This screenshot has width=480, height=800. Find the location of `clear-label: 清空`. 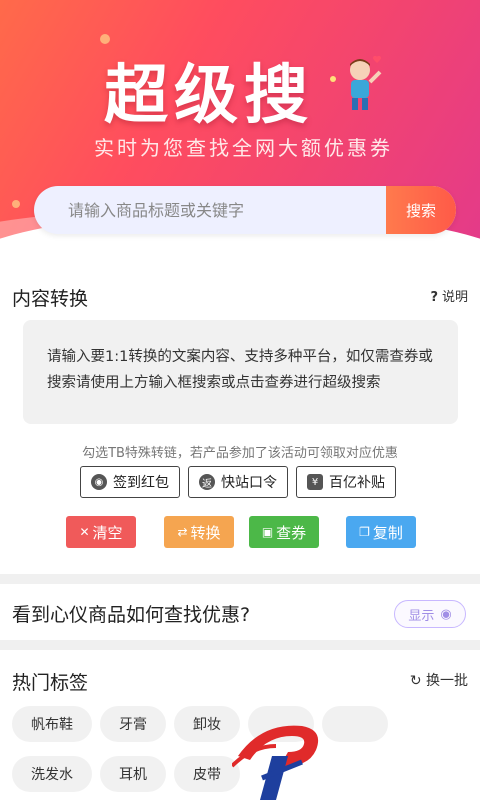

clear-label: 清空 is located at coordinates (107, 532).